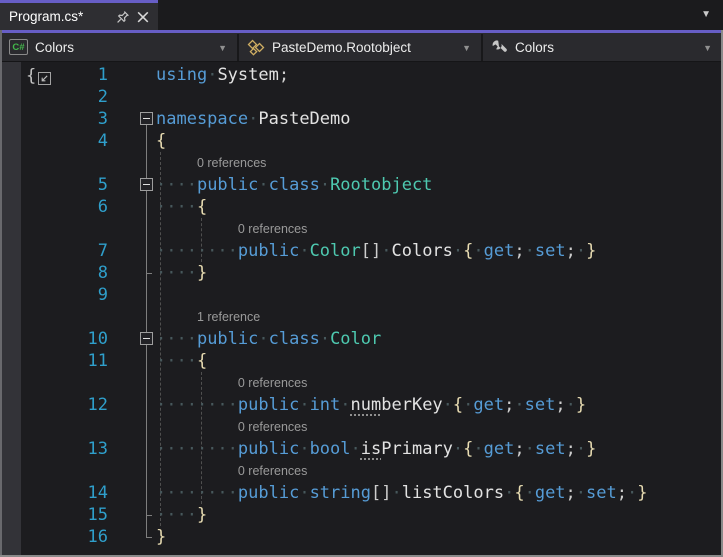 The width and height of the screenshot is (723, 557). What do you see at coordinates (202, 119) in the screenshot?
I see `token: namespace` at bounding box center [202, 119].